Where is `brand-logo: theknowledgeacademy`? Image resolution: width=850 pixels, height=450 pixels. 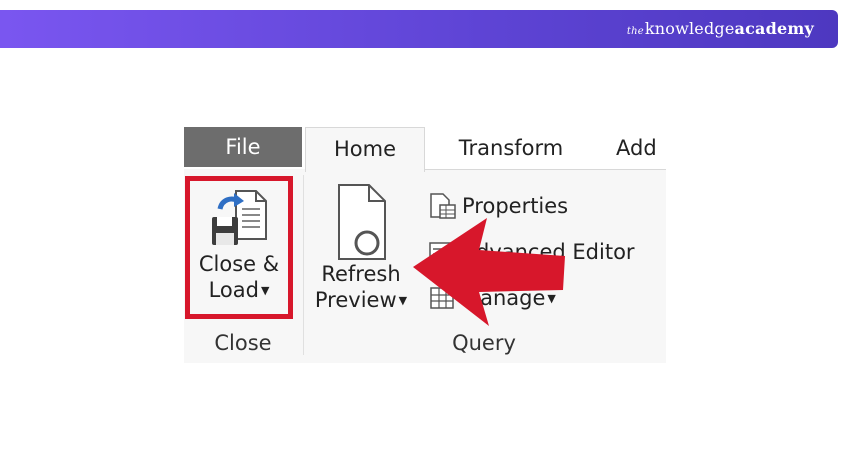 brand-logo: theknowledgeacademy is located at coordinates (720, 30).